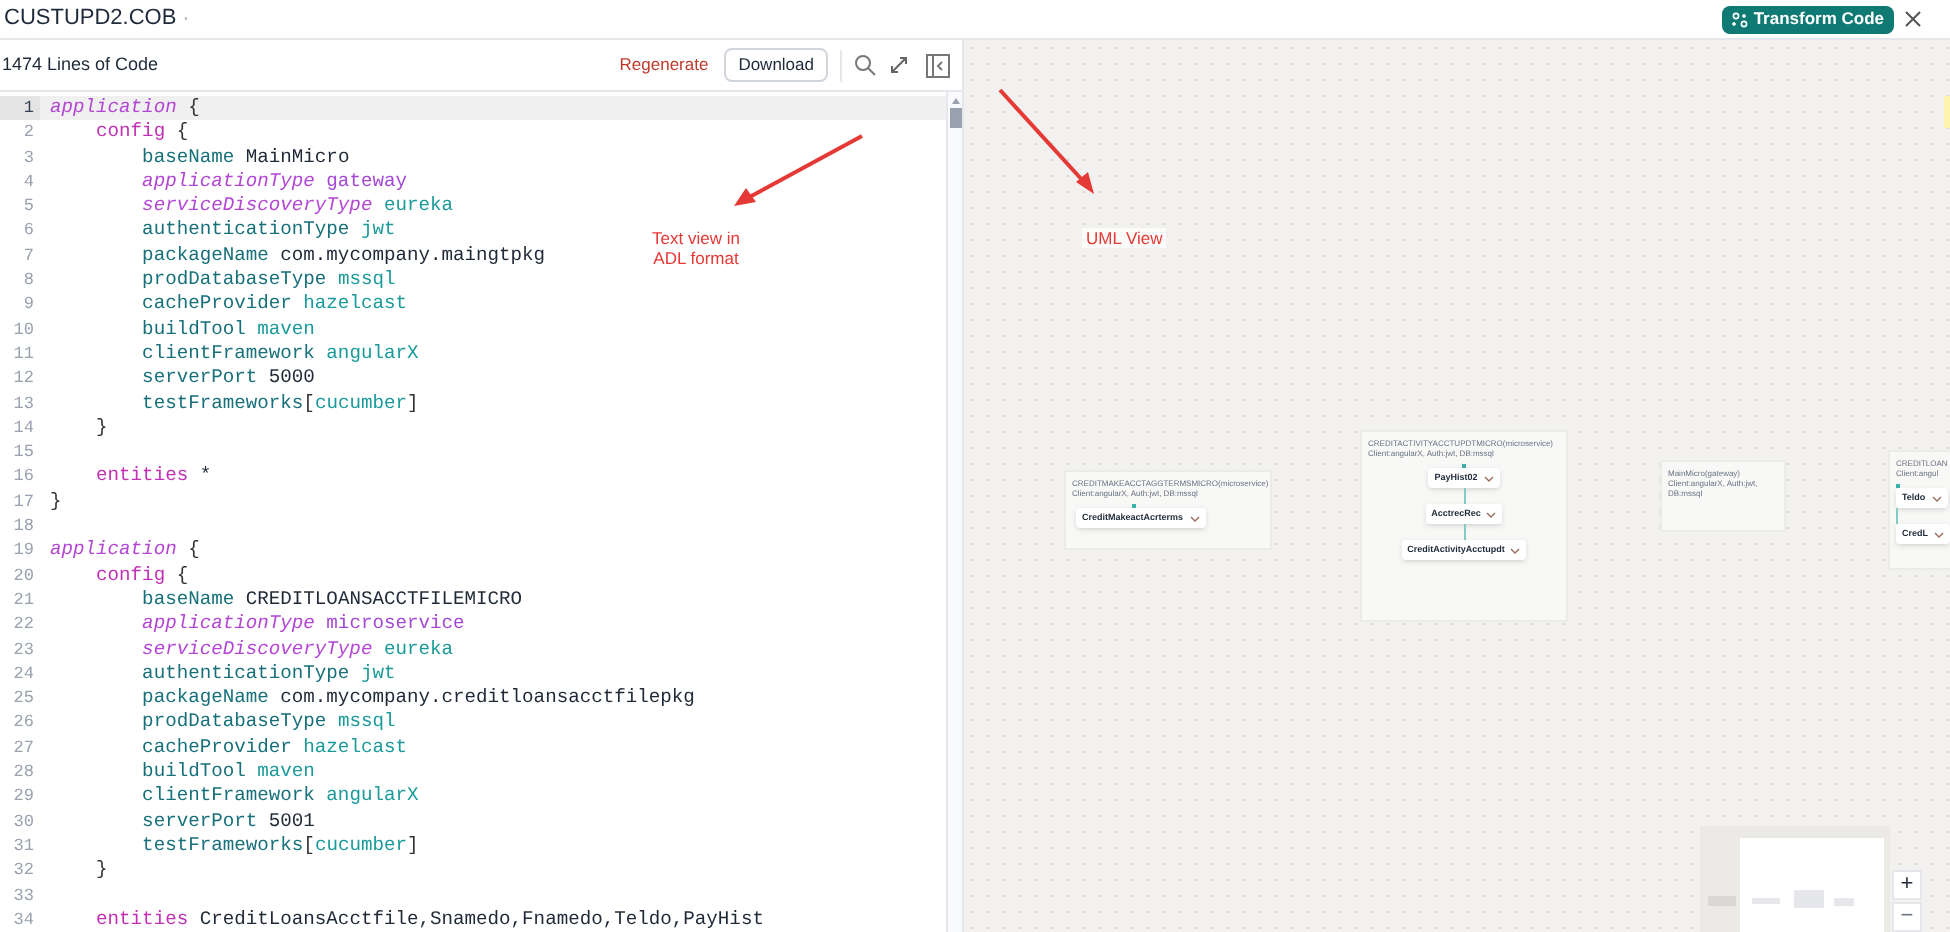 This screenshot has width=1950, height=932. What do you see at coordinates (227, 821) in the screenshot?
I see `code-line: serverPort 5001` at bounding box center [227, 821].